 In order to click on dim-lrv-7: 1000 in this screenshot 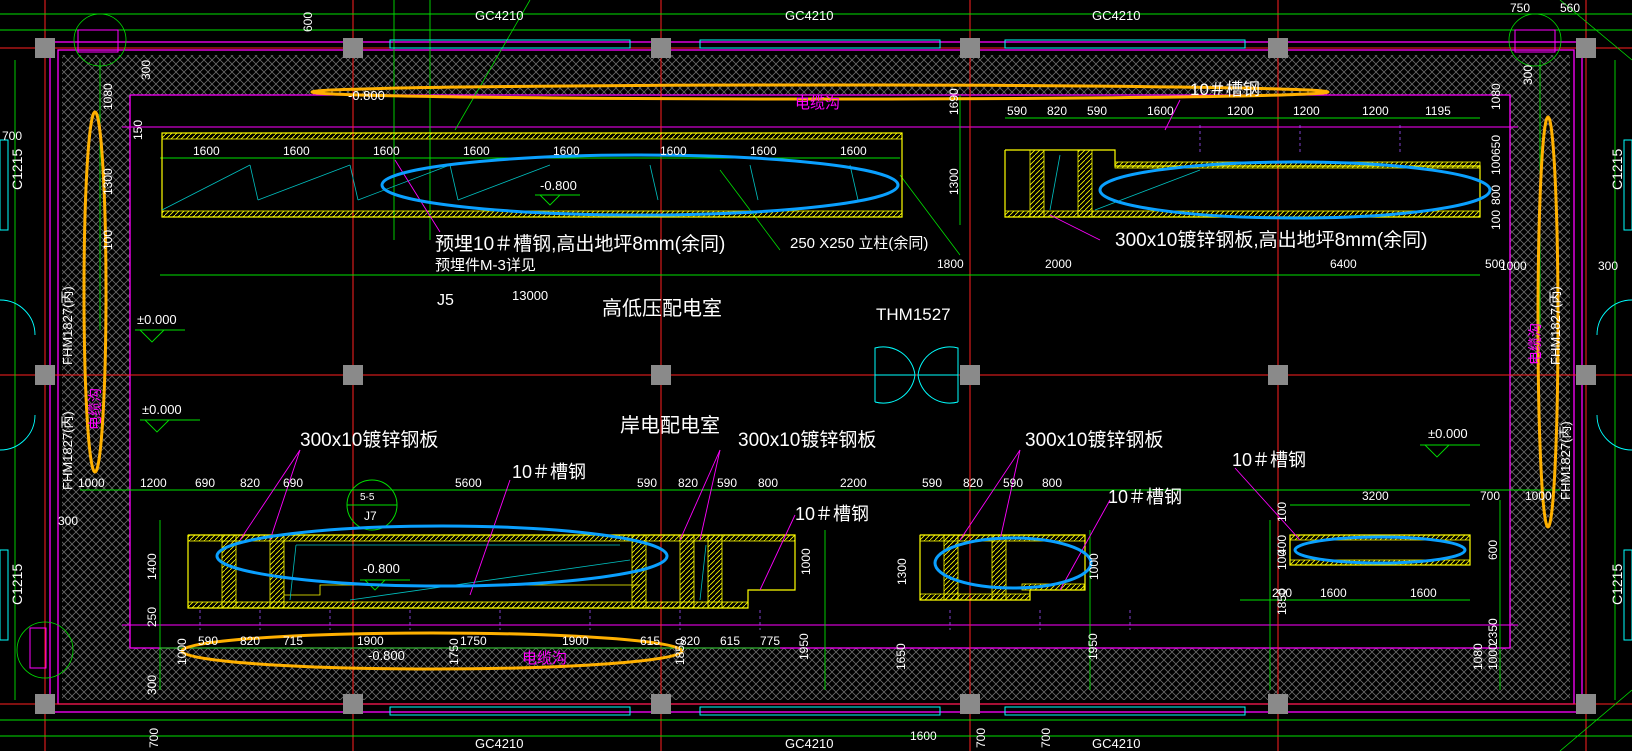, I will do `click(1493, 656)`.